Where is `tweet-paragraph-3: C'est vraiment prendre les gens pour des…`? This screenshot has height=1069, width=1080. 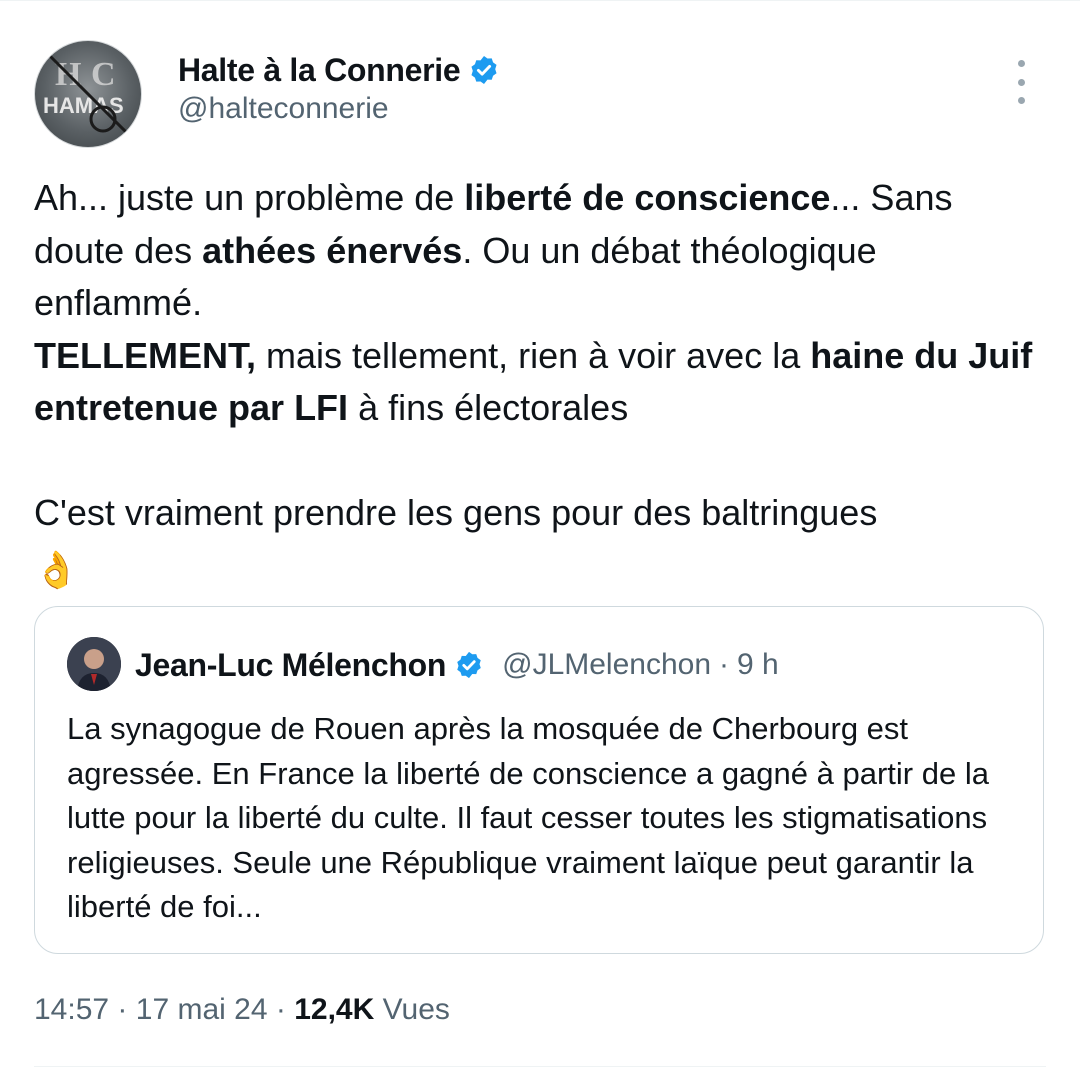 tweet-paragraph-3: C'est vraiment prendre les gens pour des… is located at coordinates (542, 541).